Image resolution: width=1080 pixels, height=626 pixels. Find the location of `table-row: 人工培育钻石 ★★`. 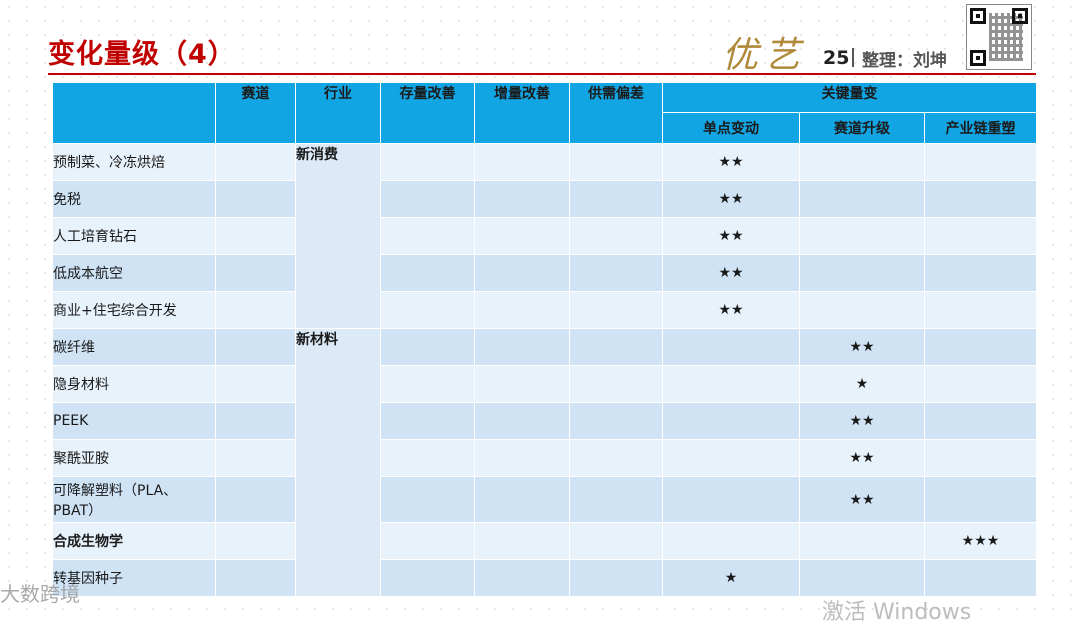

table-row: 人工培育钻石 ★★ is located at coordinates (544, 236).